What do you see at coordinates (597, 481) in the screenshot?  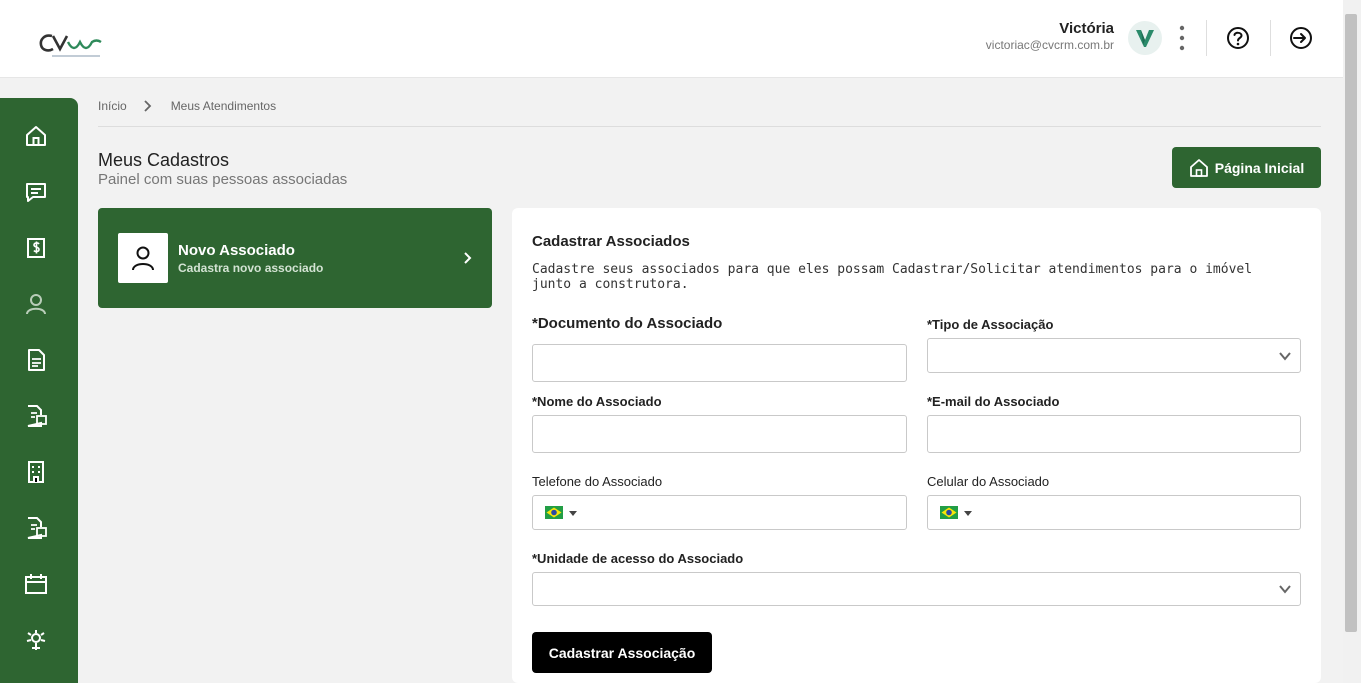 I see `telefone-label: Telefone do Associado` at bounding box center [597, 481].